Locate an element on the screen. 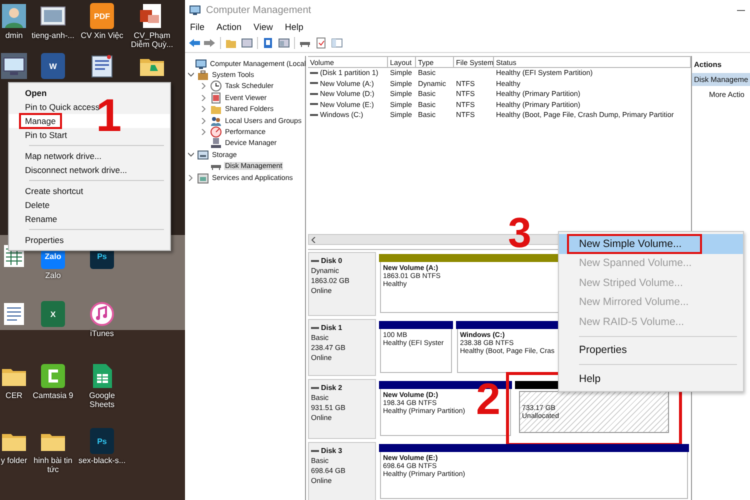 Image resolution: width=750 pixels, height=500 pixels. icon-label: y folder is located at coordinates (14, 461).